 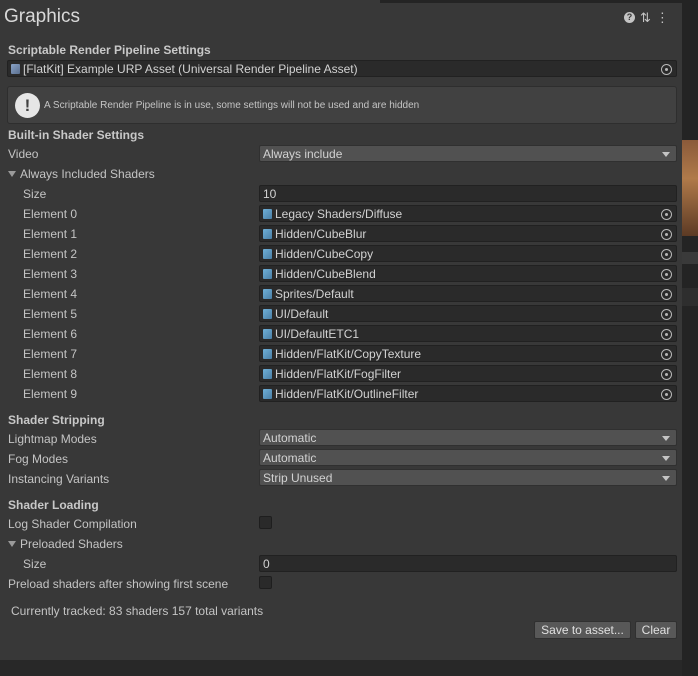 What do you see at coordinates (38, 459) in the screenshot?
I see `fog-label: Fog Modes` at bounding box center [38, 459].